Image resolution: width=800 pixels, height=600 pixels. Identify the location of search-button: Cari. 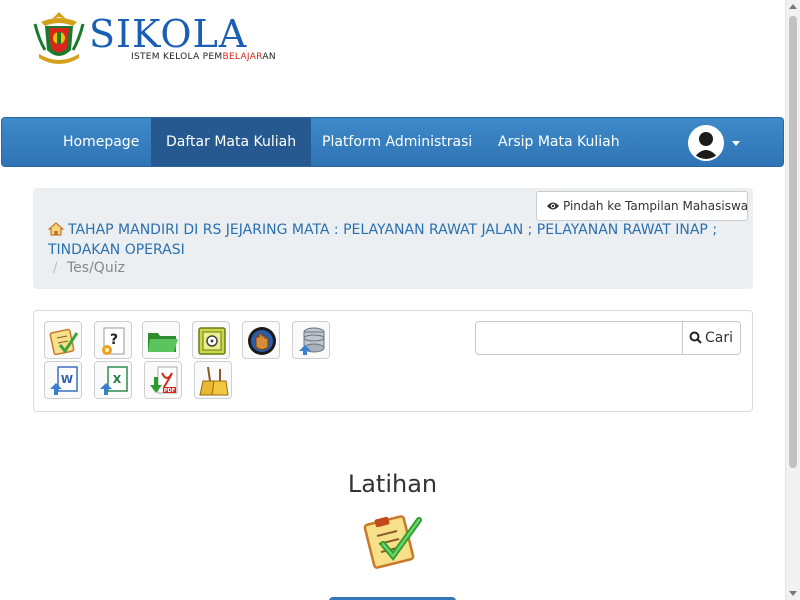
(712, 338).